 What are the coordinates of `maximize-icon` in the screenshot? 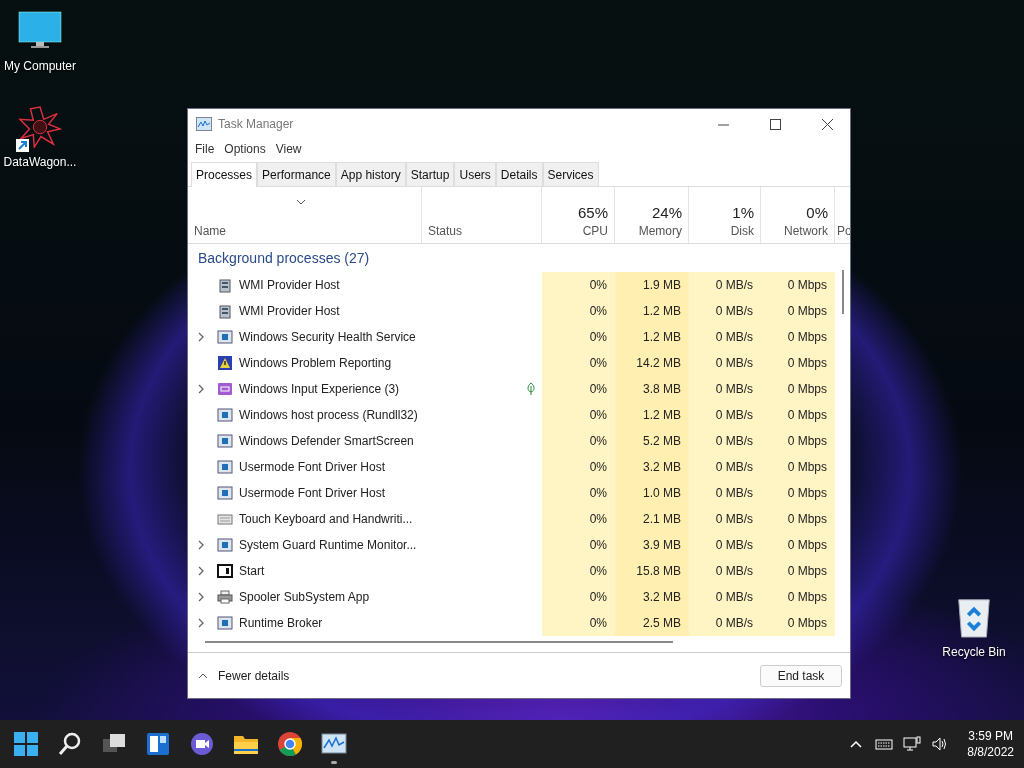 It's located at (775, 124).